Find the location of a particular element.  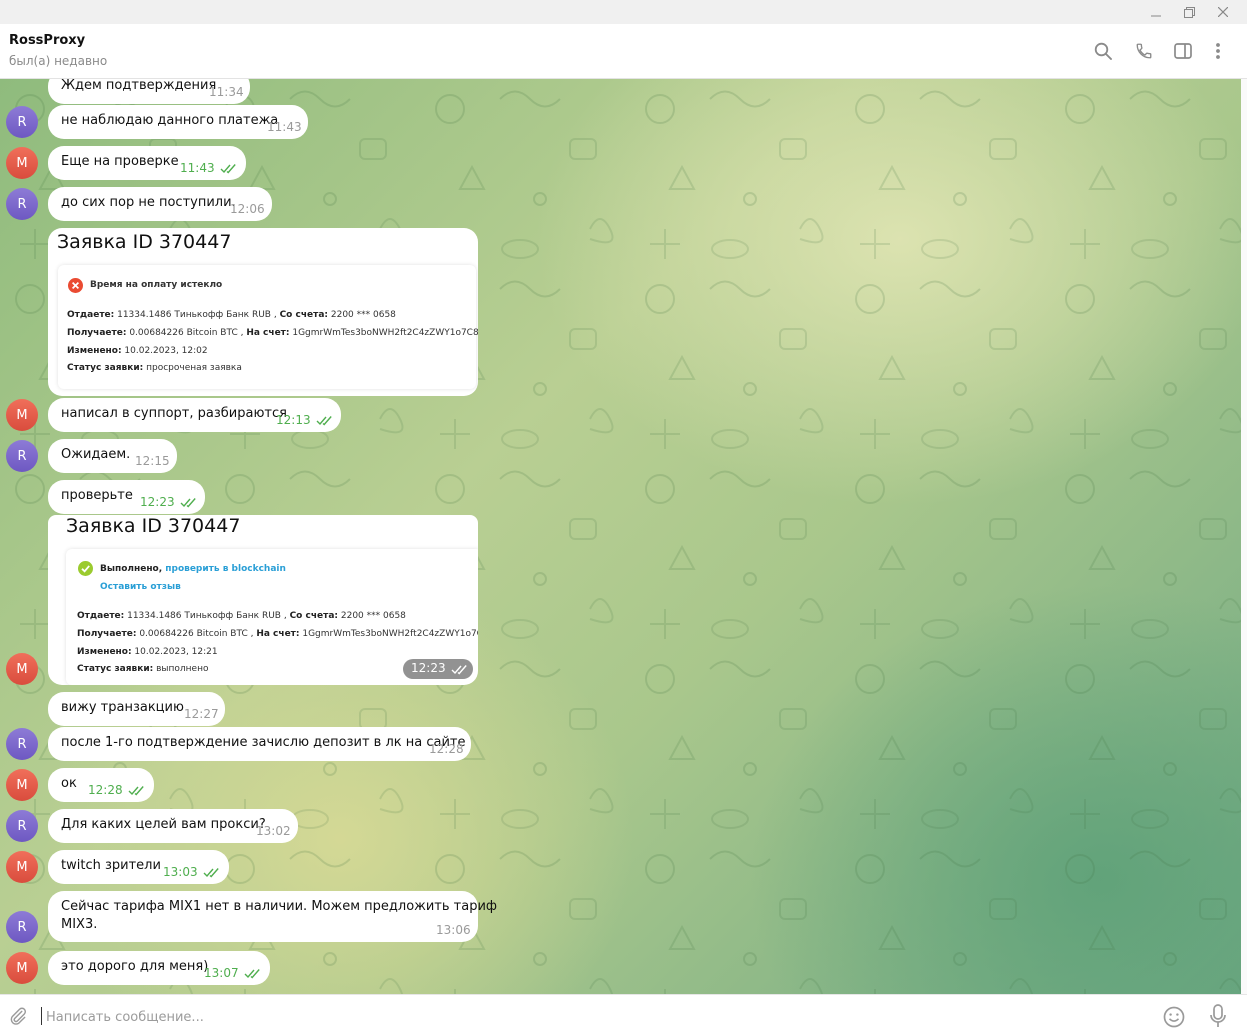

message-bubble: не наблюдаю данного платежа 11:43 is located at coordinates (178, 122).